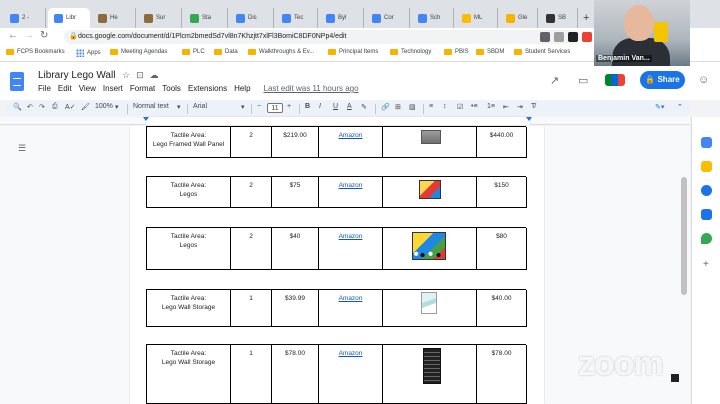 The height and width of the screenshot is (404, 720). What do you see at coordinates (353, 52) in the screenshot?
I see `bookmark-item: Principal Items` at bounding box center [353, 52].